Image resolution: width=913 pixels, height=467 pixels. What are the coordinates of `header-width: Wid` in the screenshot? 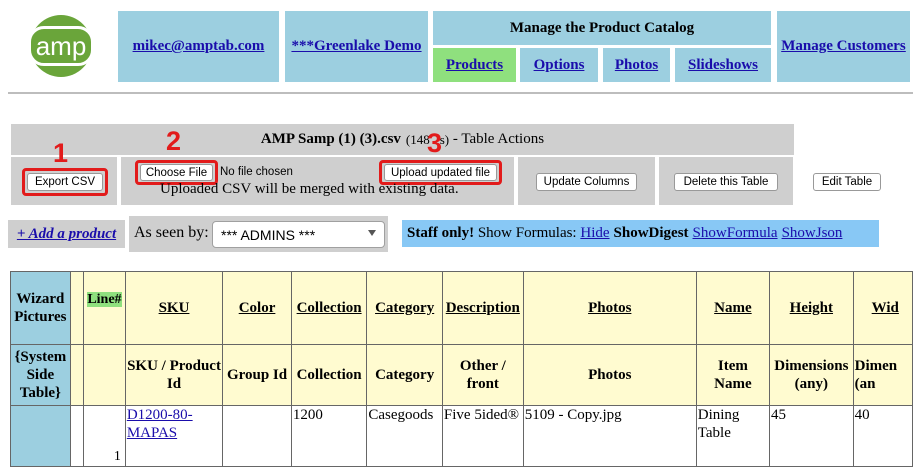 It's located at (882, 308).